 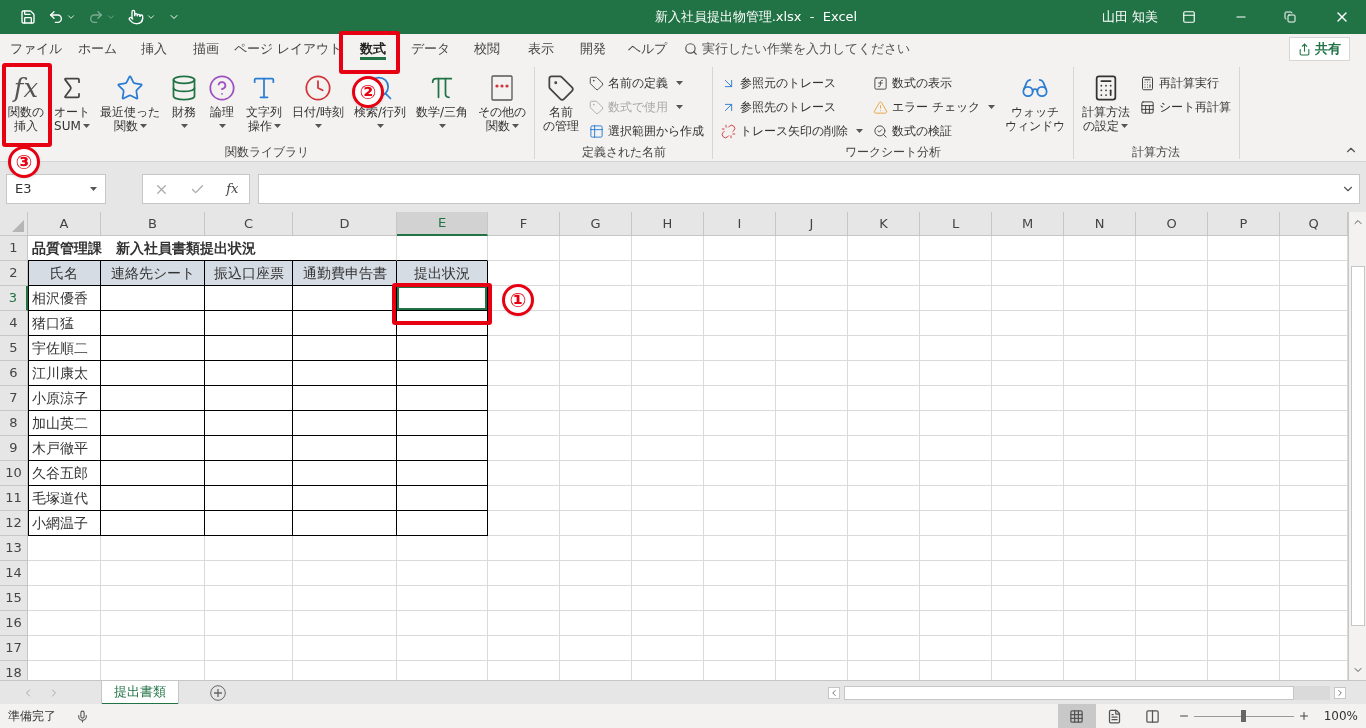 What do you see at coordinates (64, 473) in the screenshot?
I see `table-cell: 久谷五郎` at bounding box center [64, 473].